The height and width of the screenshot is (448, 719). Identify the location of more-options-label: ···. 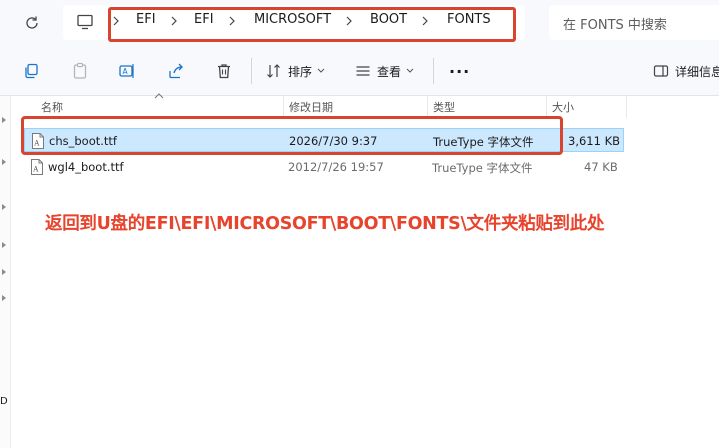
(460, 71).